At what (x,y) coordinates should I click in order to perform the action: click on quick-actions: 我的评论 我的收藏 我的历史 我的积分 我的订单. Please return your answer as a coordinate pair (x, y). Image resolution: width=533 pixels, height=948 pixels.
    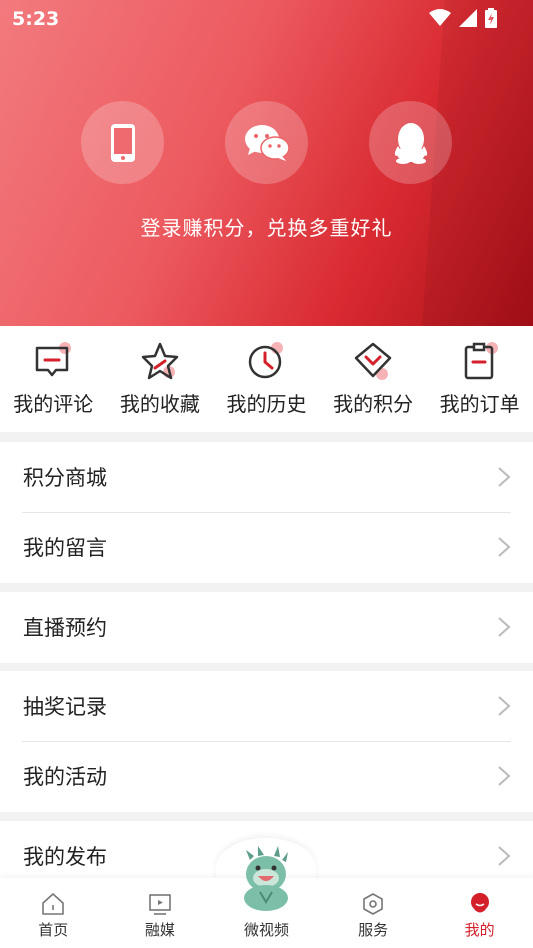
    Looking at the image, I should click on (266, 379).